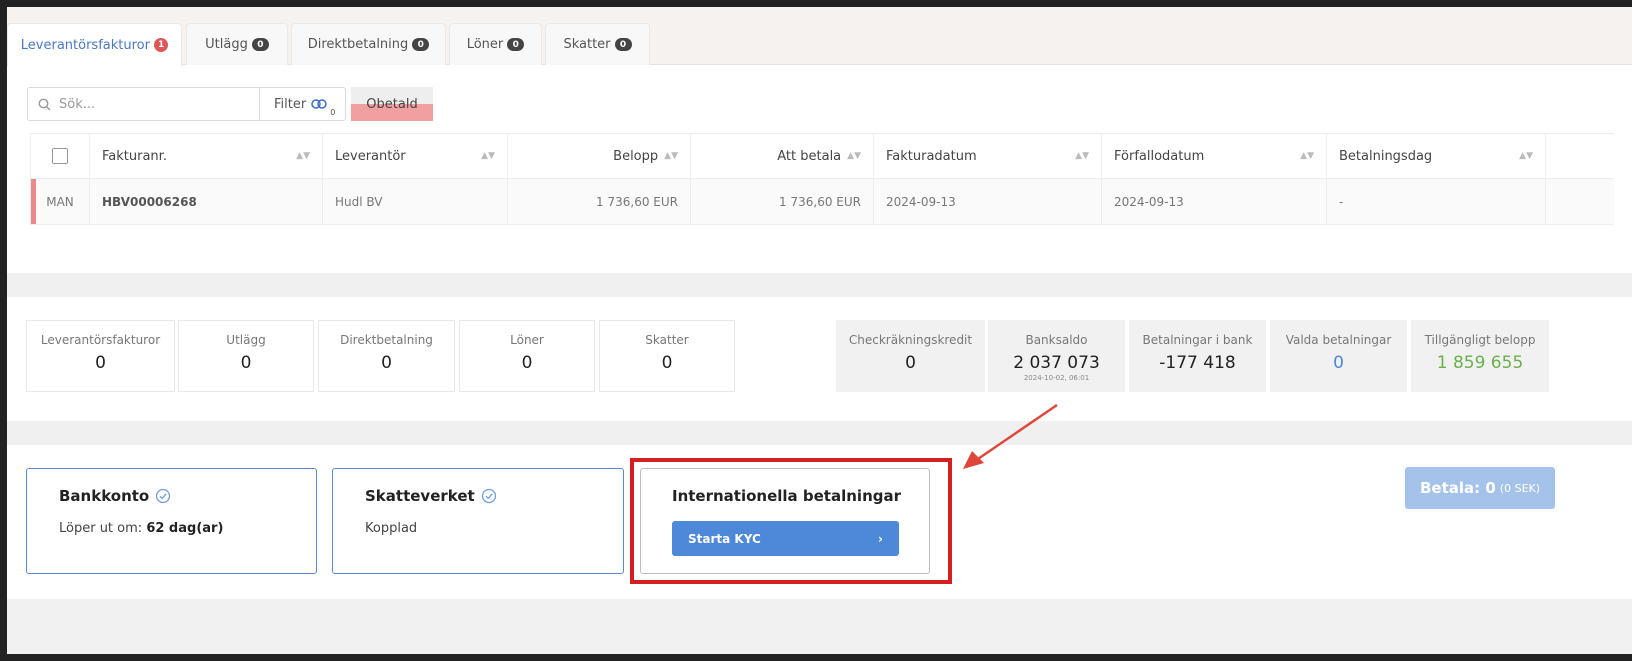  I want to click on bank-balance-card: Banksaldo 2 037 073 2024-10-02, 06:01, so click(1056, 356).